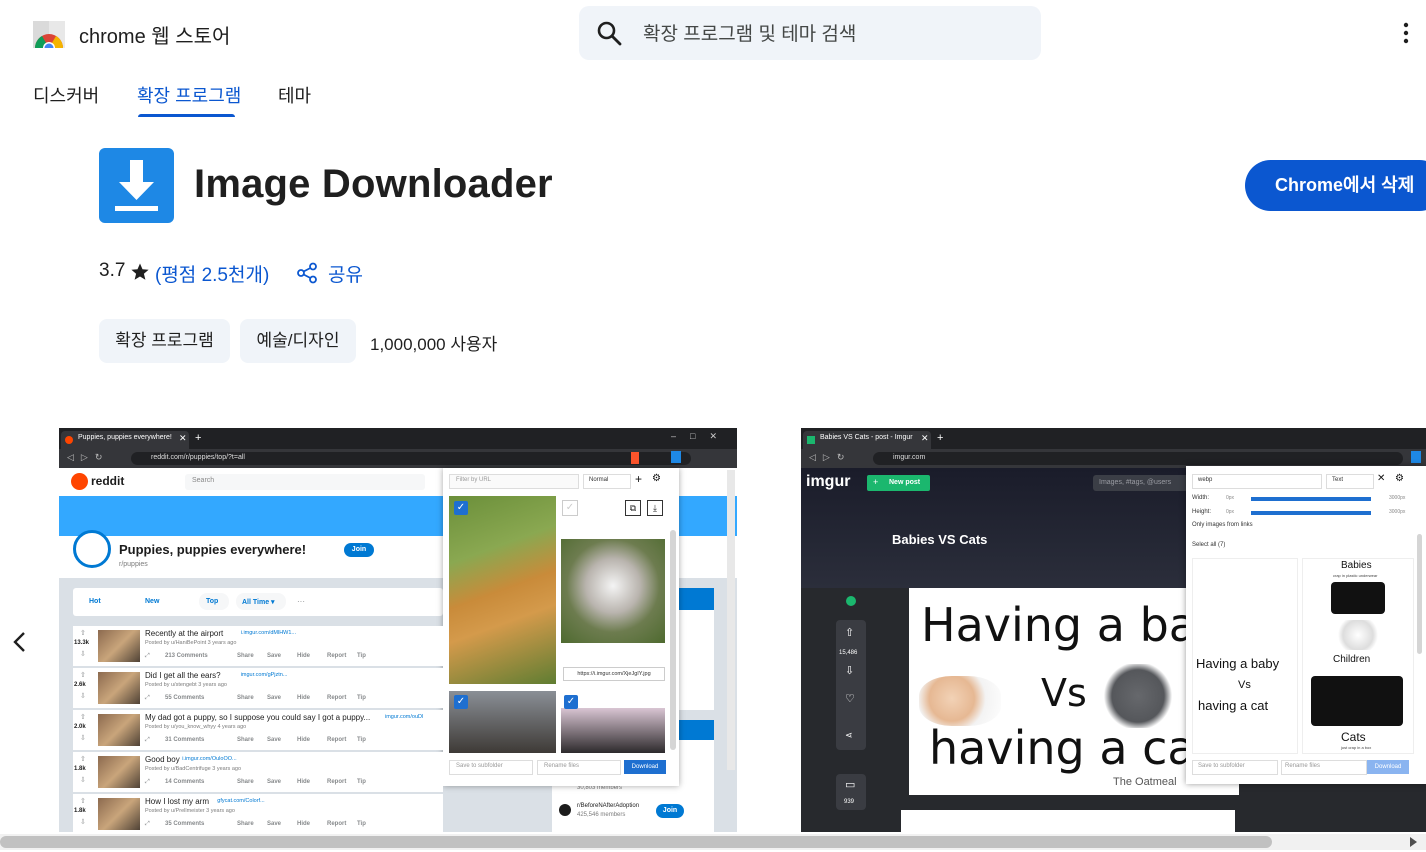  Describe the element at coordinates (83, 759) in the screenshot. I see `upvote-icon: ⇧` at that location.